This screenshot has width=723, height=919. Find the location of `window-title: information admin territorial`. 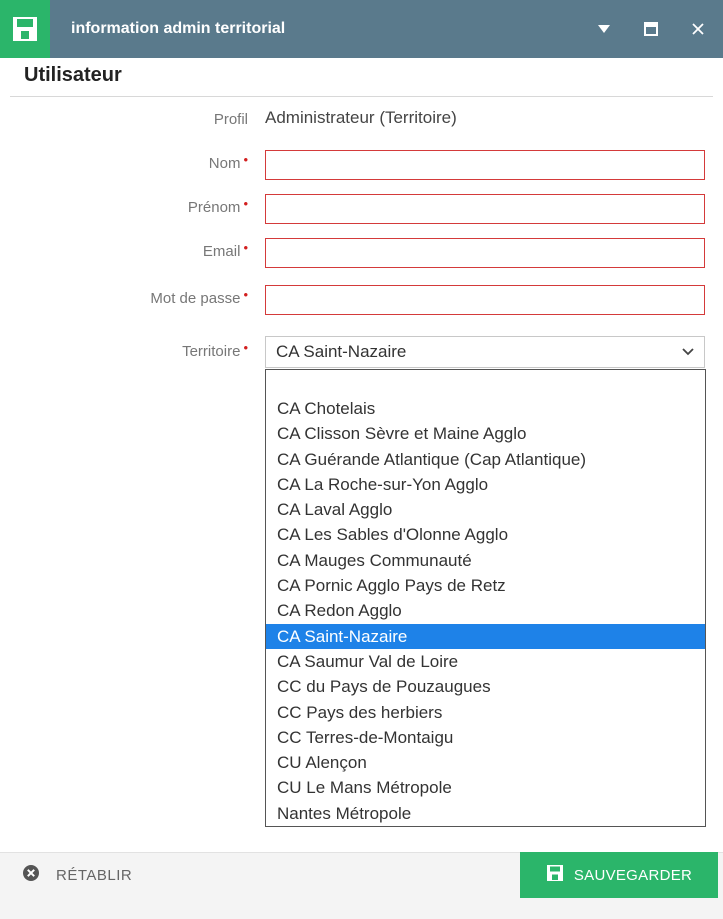

window-title: information admin territorial is located at coordinates (178, 28).